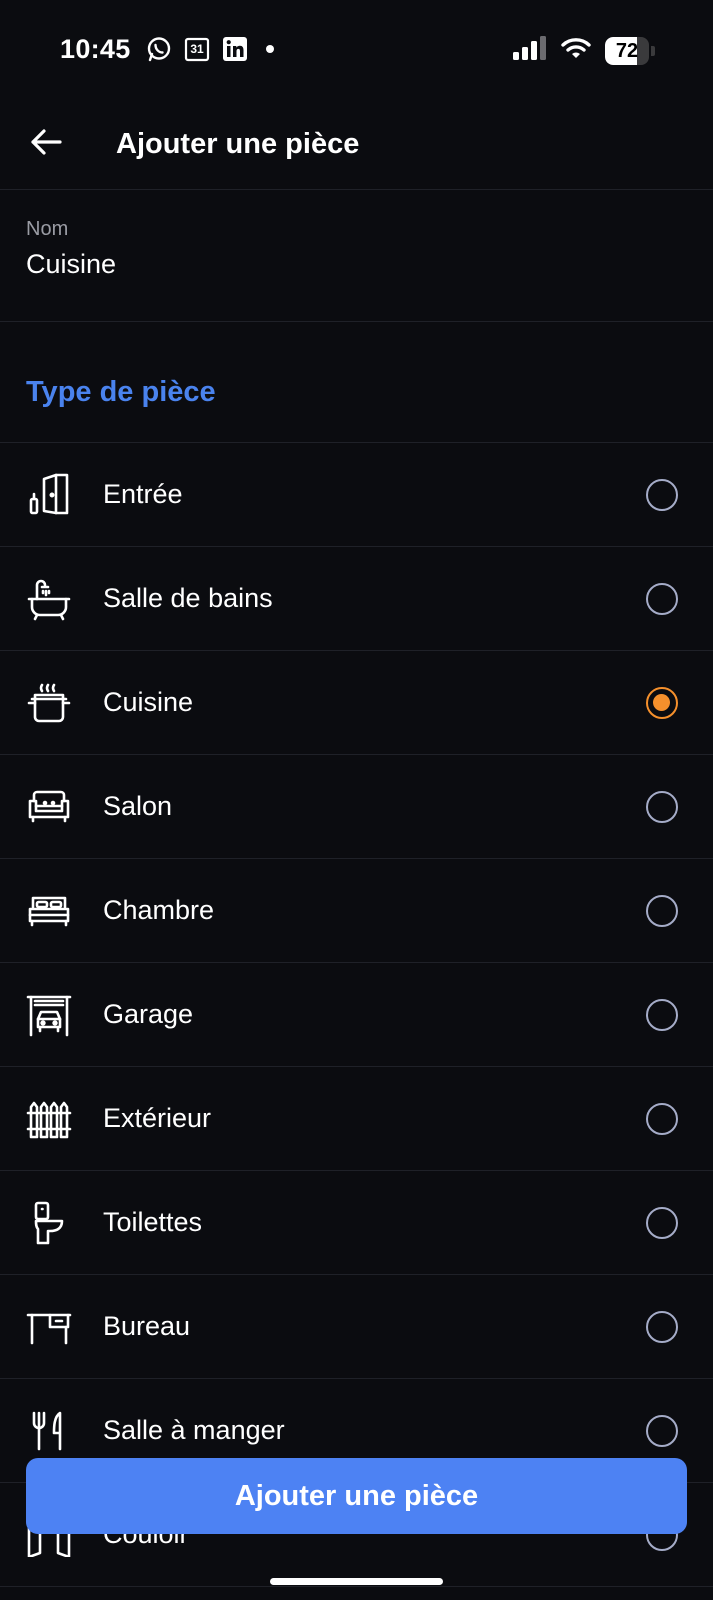  I want to click on garage-icon, so click(49, 1015).